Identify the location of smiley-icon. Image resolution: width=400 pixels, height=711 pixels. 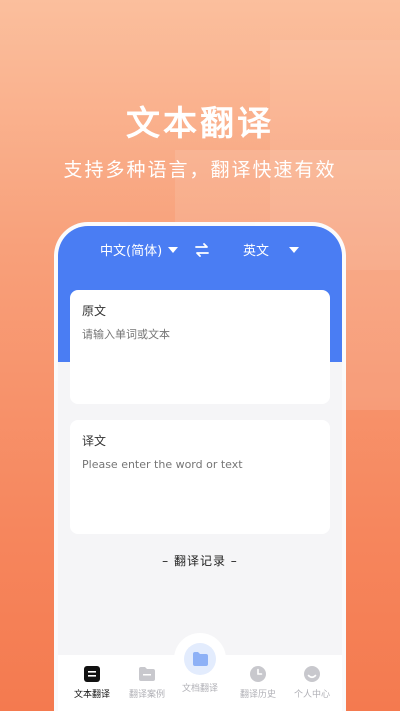
(312, 674).